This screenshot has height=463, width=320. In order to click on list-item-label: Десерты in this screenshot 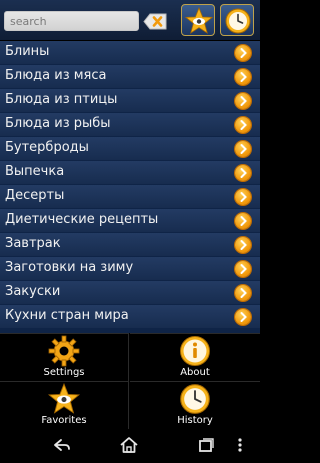, I will do `click(35, 195)`.